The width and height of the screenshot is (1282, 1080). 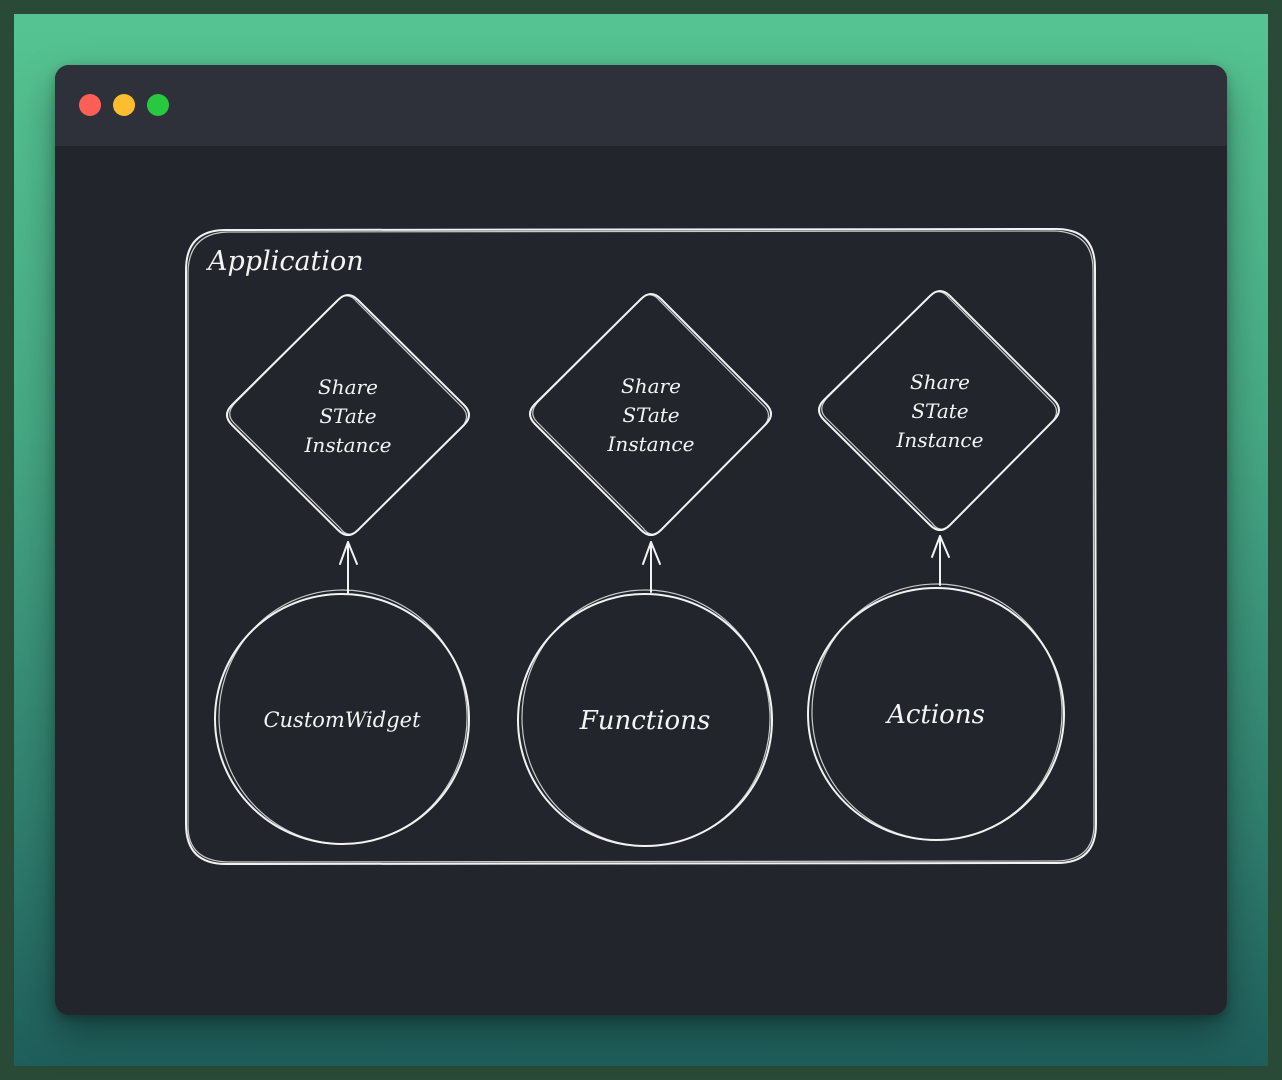 What do you see at coordinates (940, 440) in the screenshot?
I see `diamond-3-line-3: Instance` at bounding box center [940, 440].